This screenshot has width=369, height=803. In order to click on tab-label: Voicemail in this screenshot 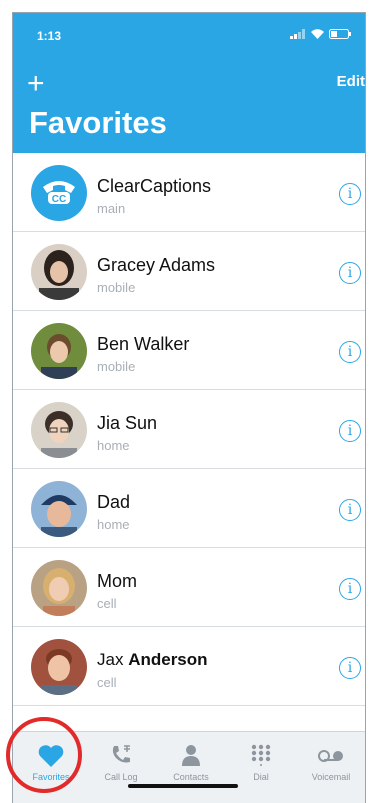, I will do `click(331, 777)`.